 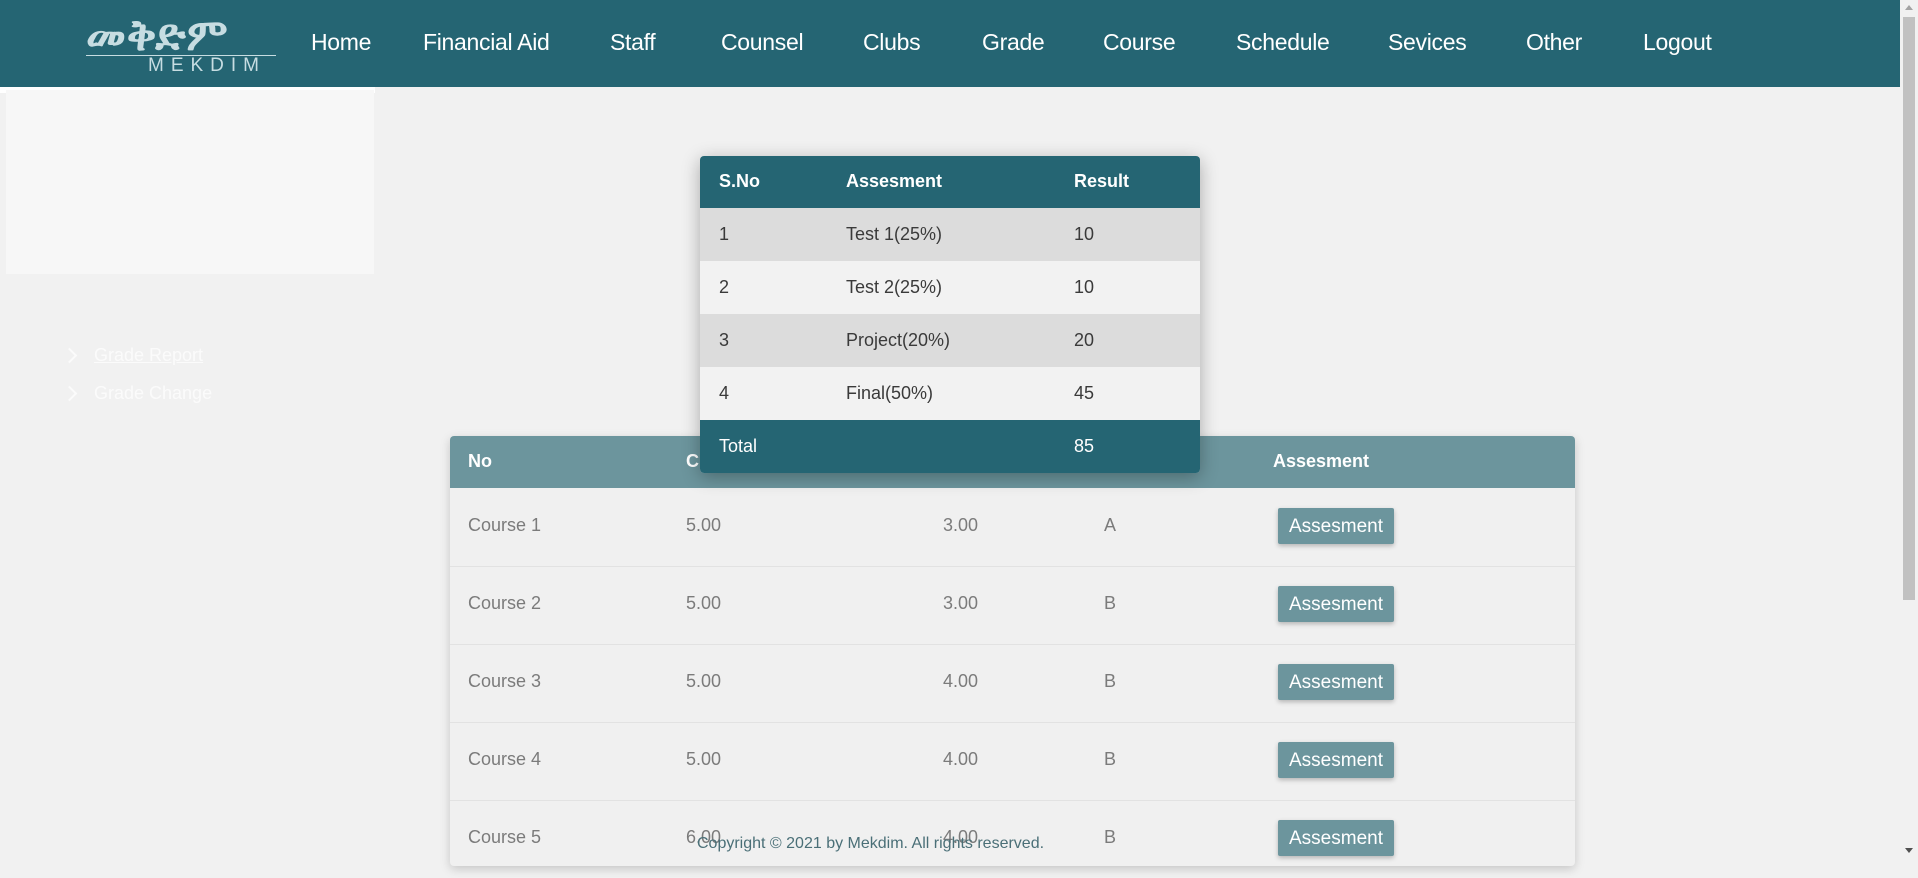 What do you see at coordinates (341, 42) in the screenshot?
I see `nav-home: Home` at bounding box center [341, 42].